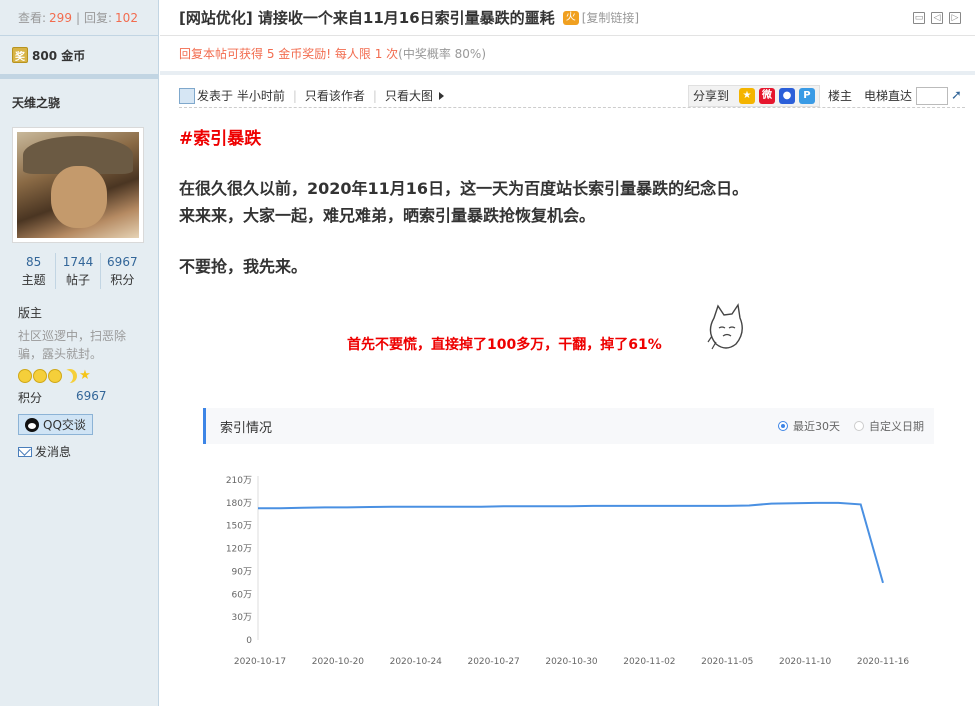 The width and height of the screenshot is (975, 706). What do you see at coordinates (610, 17) in the screenshot?
I see `copy-link: [复制链接]` at bounding box center [610, 17].